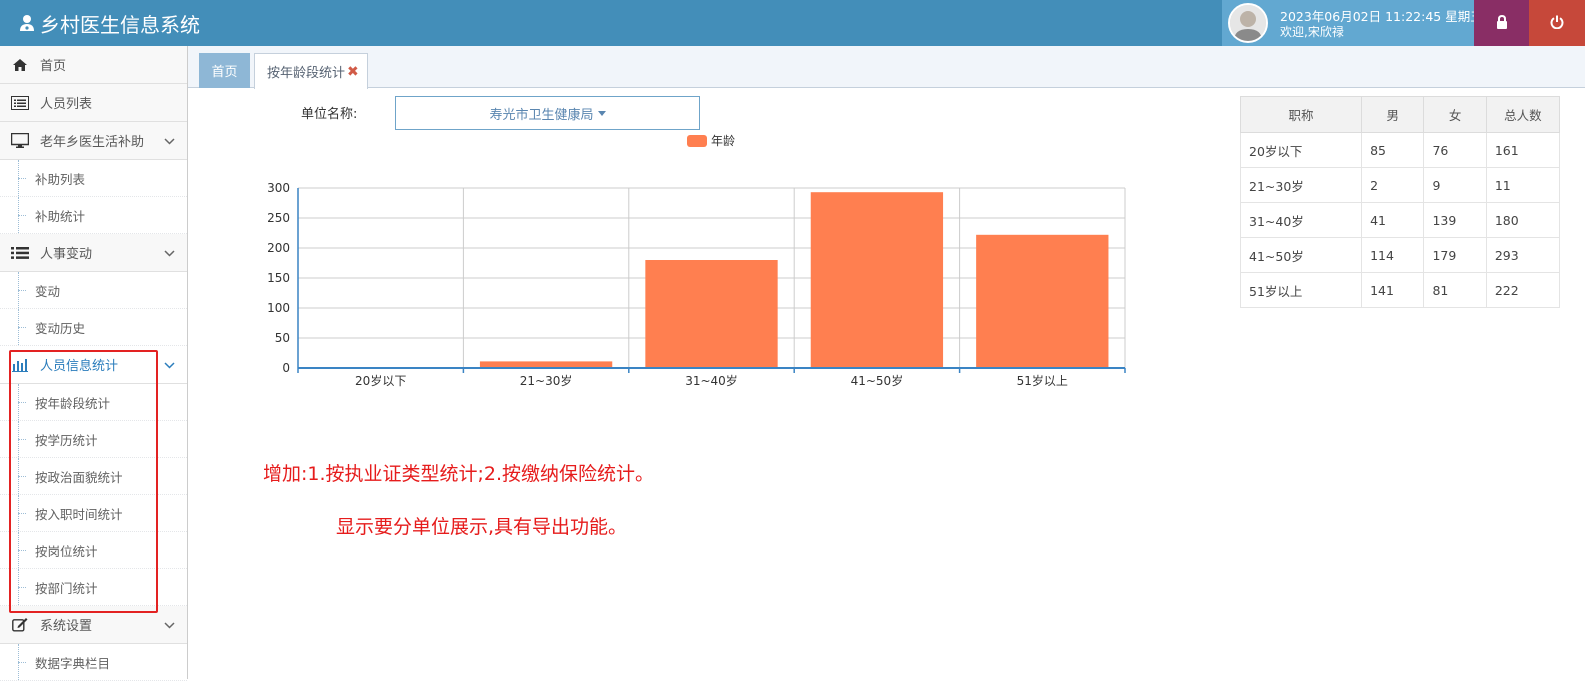 The image size is (1585, 681). Describe the element at coordinates (278, 218) in the screenshot. I see `y-tick-label: 250` at that location.